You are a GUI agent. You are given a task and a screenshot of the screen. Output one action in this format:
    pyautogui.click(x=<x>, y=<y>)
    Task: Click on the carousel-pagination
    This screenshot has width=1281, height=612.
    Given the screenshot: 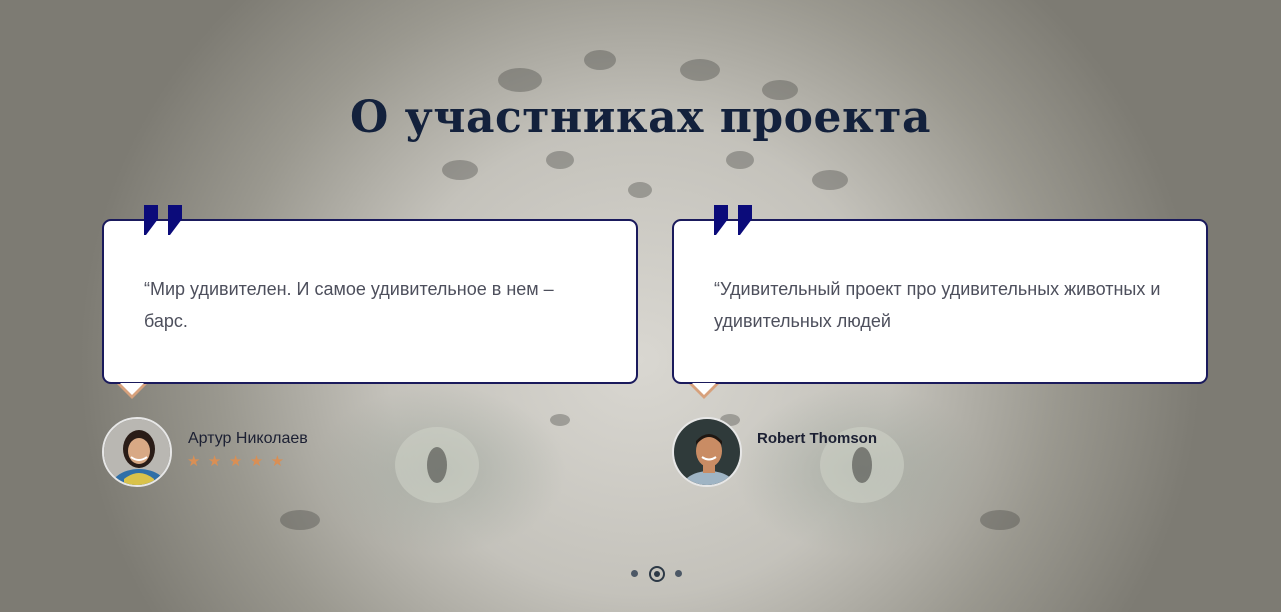 What is the action you would take?
    pyautogui.click(x=658, y=574)
    